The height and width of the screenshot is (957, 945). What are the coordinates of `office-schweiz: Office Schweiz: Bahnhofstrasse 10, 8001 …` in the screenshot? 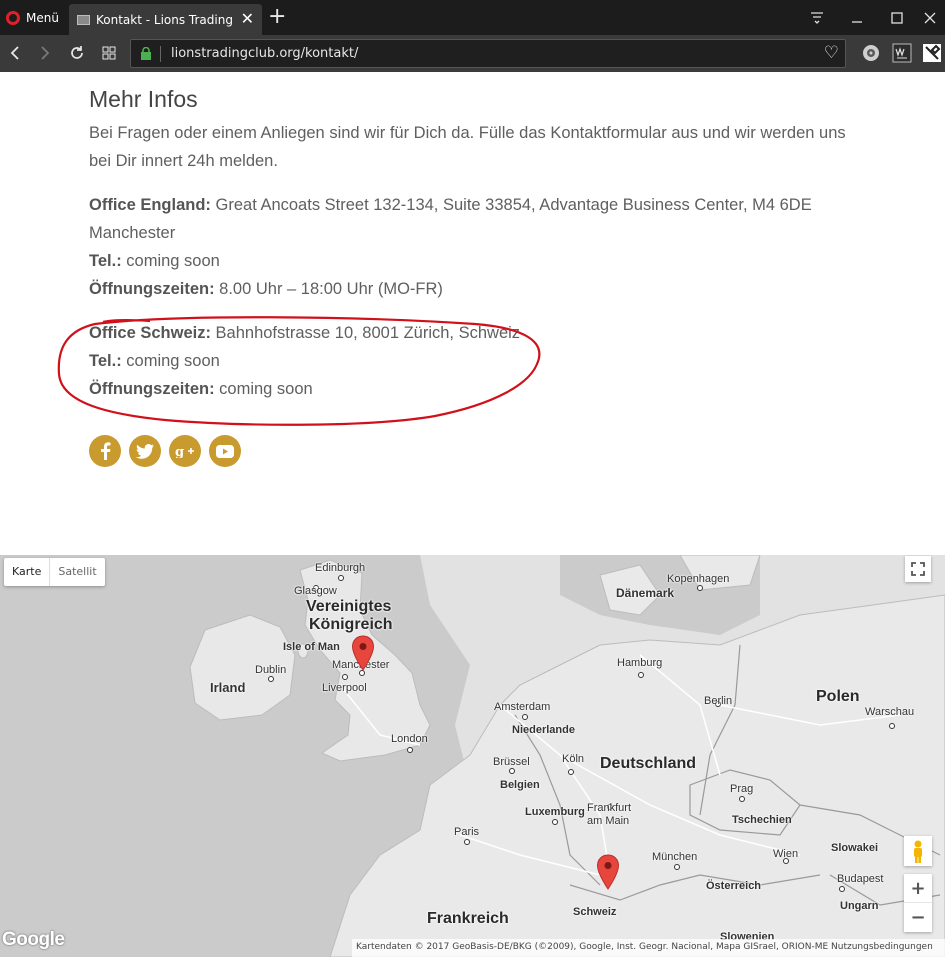 It's located at (469, 361).